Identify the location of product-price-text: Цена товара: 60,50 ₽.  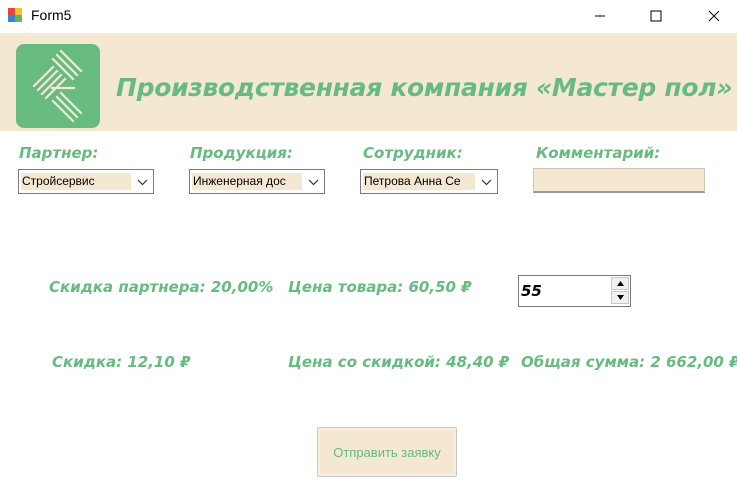
(380, 287).